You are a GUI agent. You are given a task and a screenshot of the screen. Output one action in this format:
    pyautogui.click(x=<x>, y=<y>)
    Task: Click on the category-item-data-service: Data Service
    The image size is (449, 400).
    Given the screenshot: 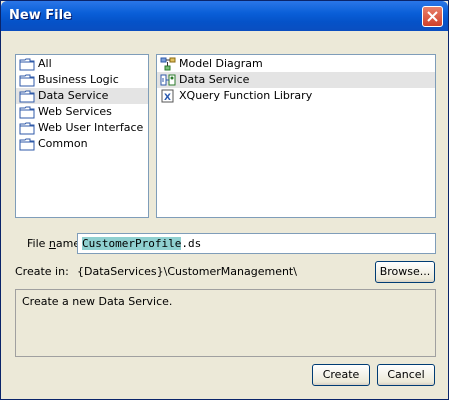 What is the action you would take?
    pyautogui.click(x=82, y=96)
    